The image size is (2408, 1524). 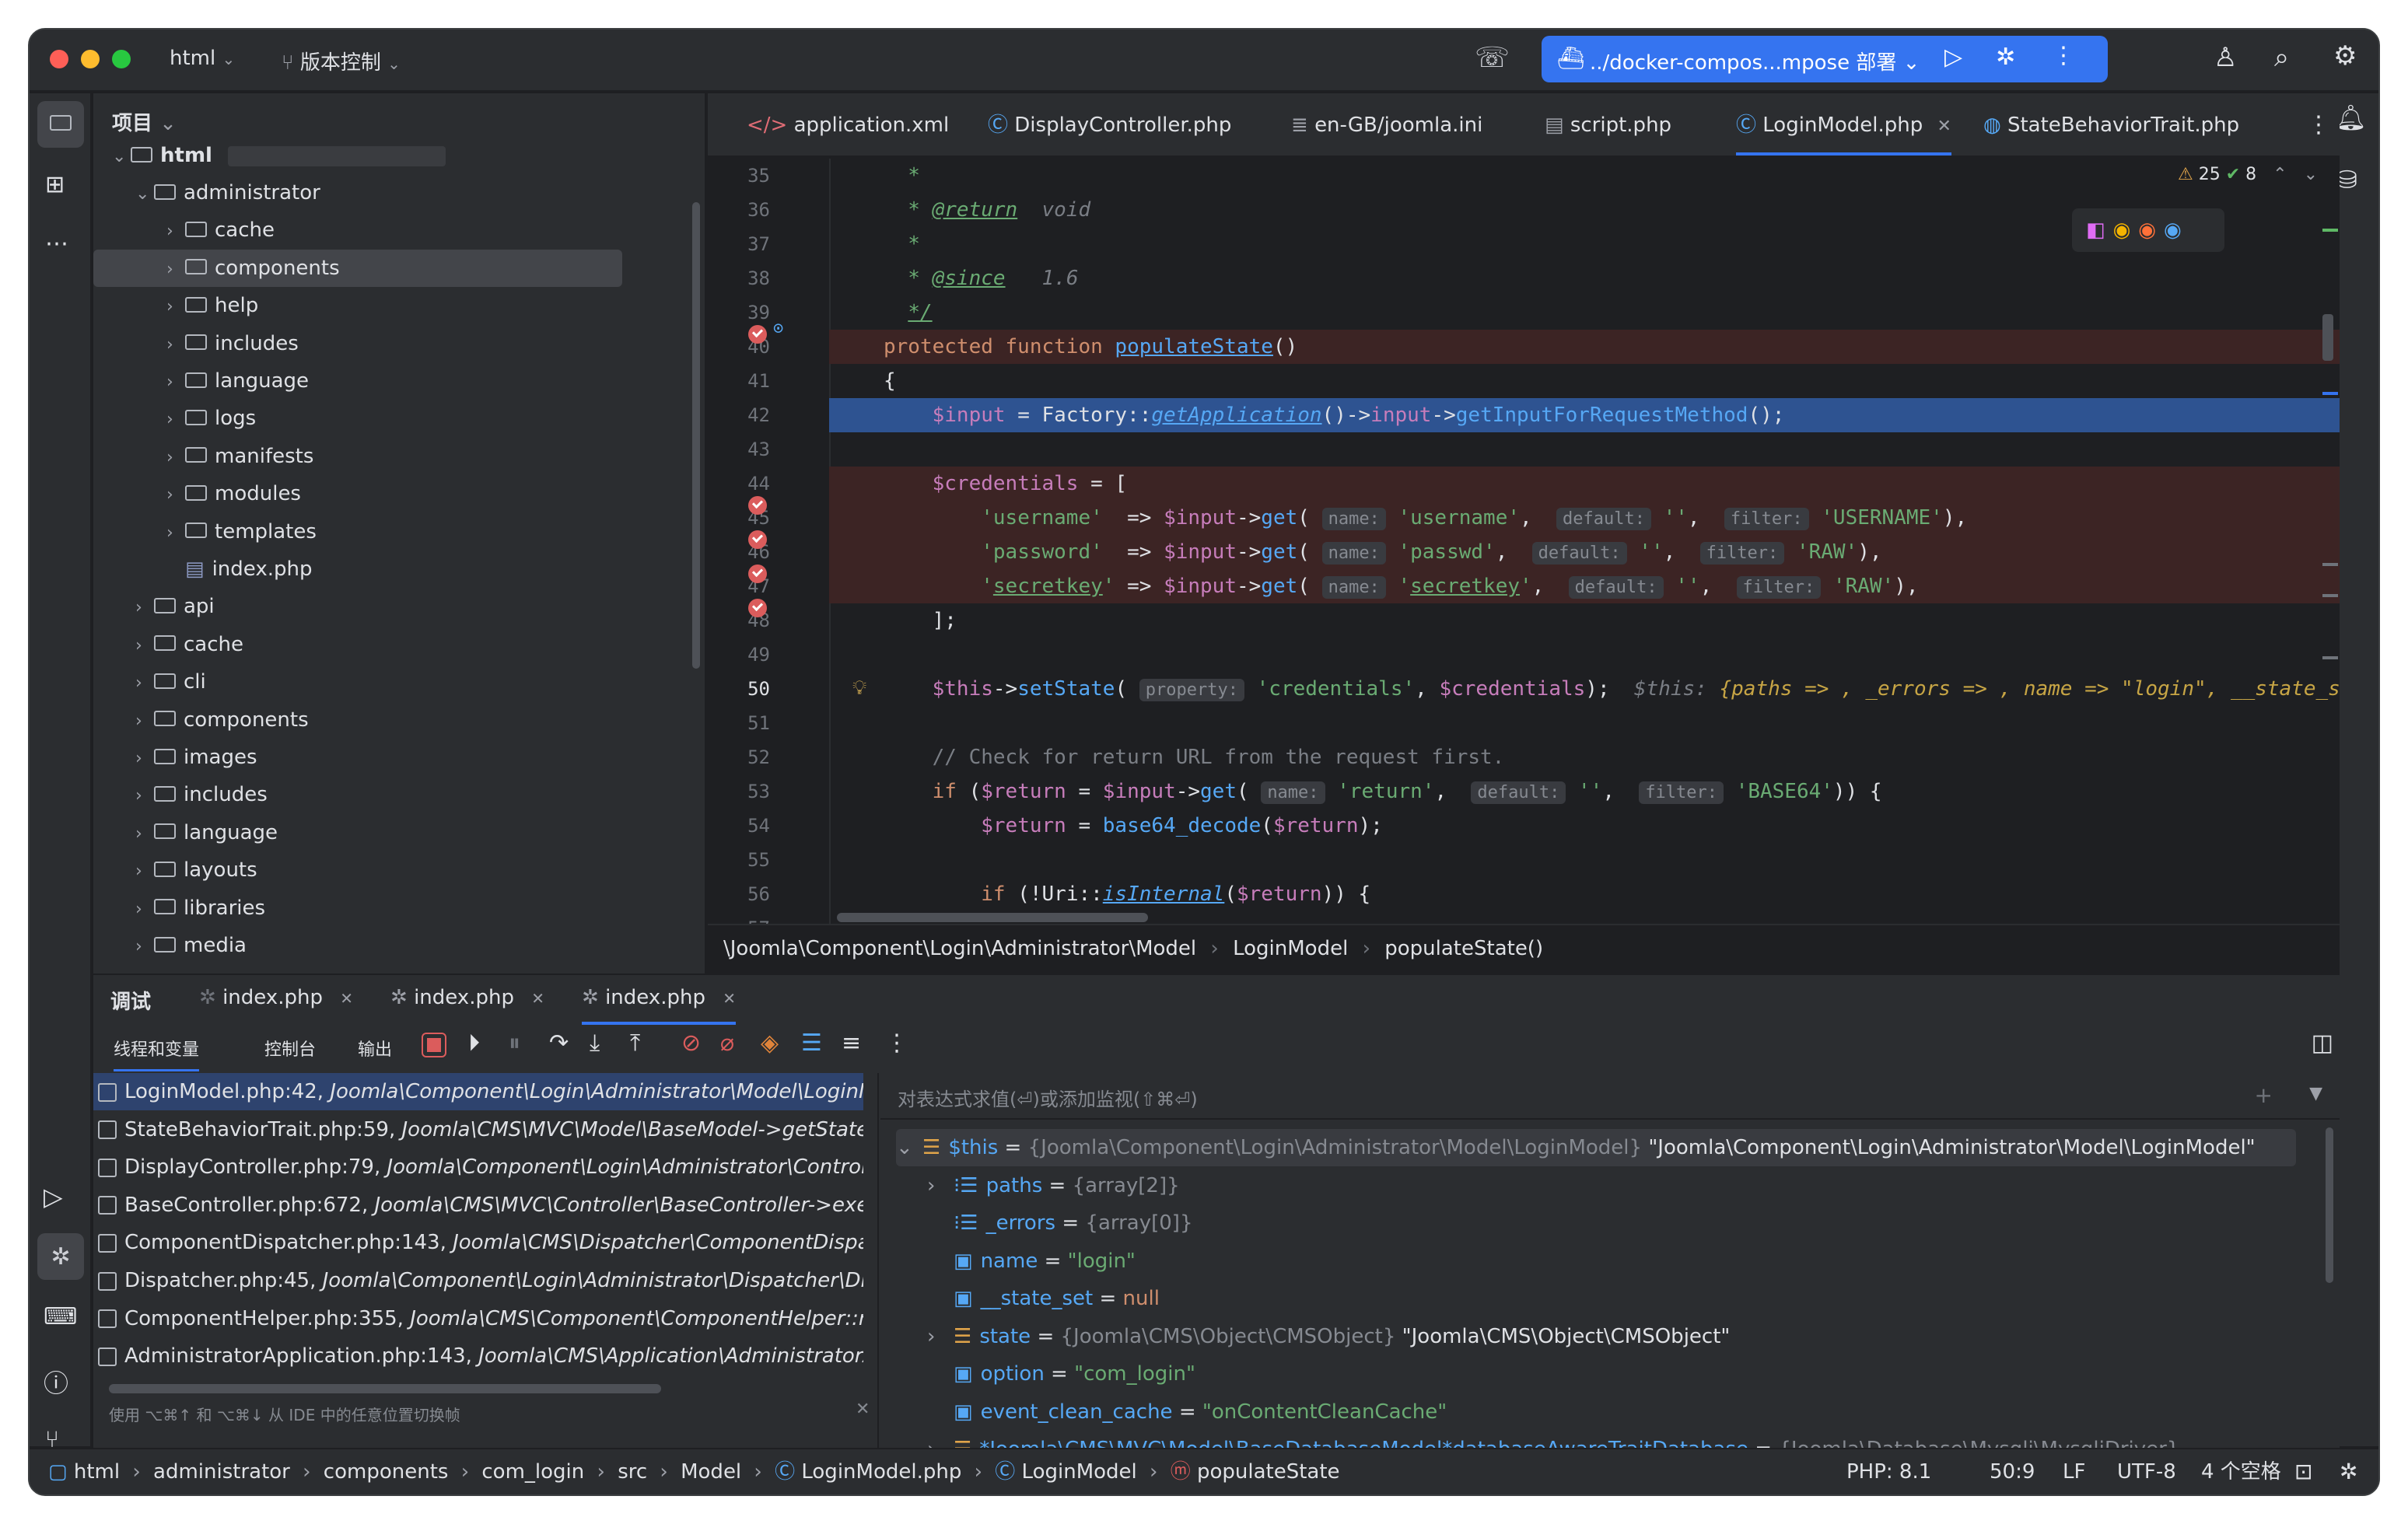 I want to click on step-over-icon: ↷, so click(x=559, y=1043).